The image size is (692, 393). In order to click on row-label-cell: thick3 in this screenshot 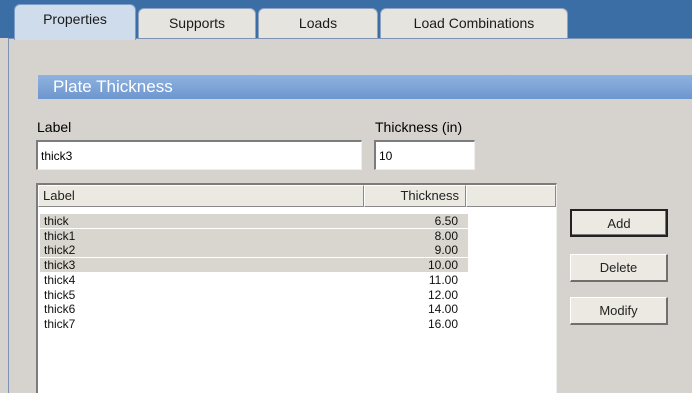, I will do `click(60, 265)`.